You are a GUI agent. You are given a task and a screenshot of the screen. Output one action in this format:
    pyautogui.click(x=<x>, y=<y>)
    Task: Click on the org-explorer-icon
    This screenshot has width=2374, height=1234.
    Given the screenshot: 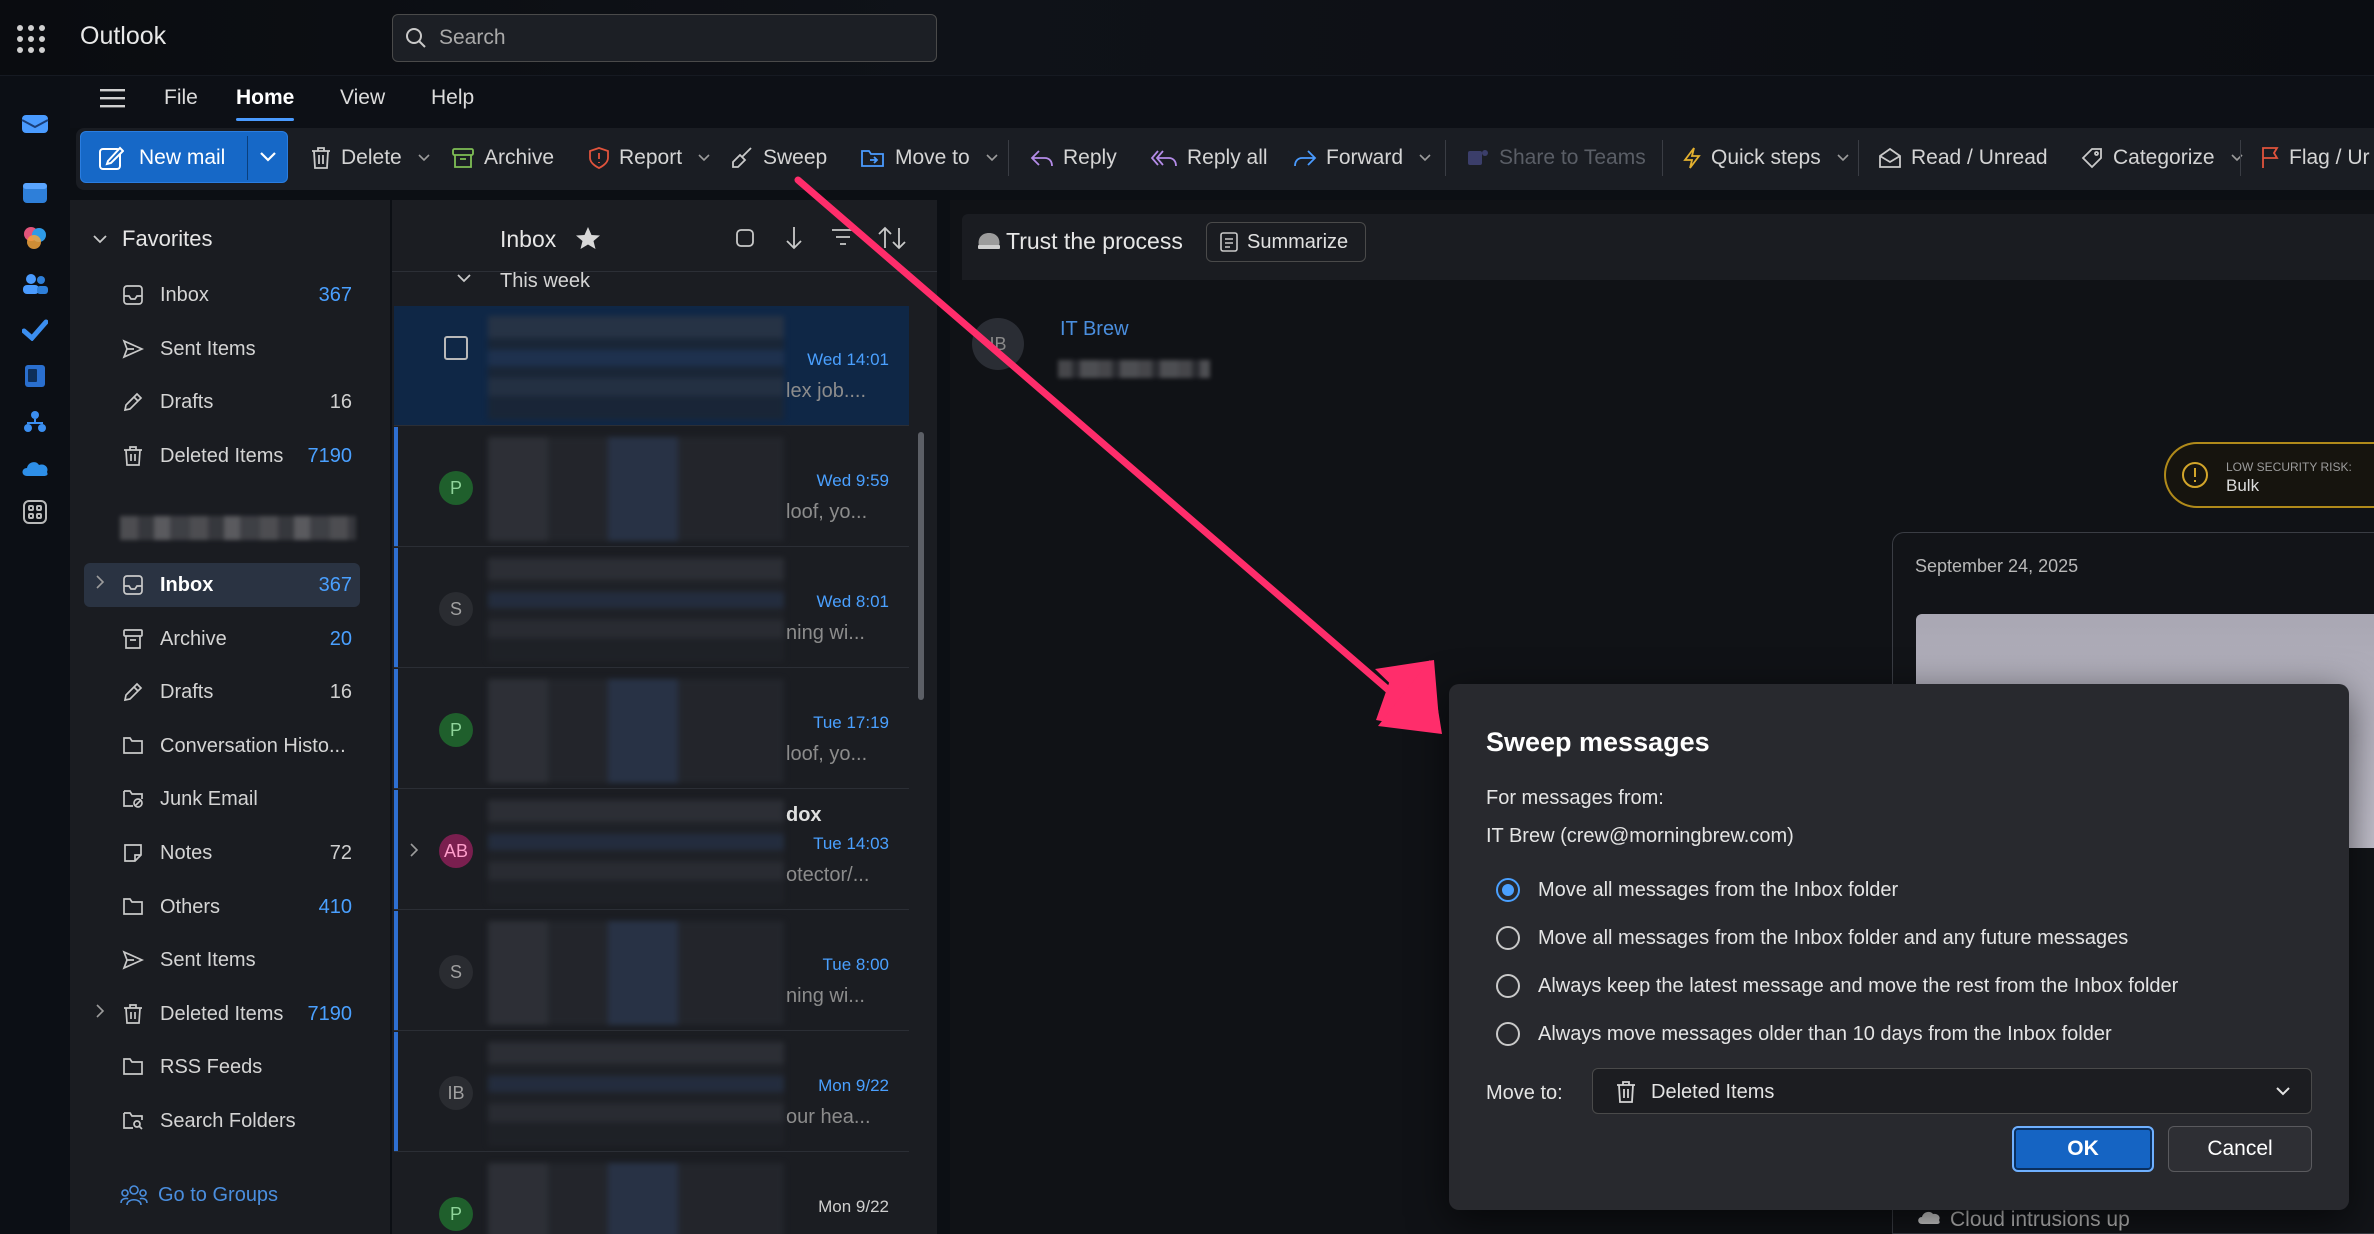 What is the action you would take?
    pyautogui.click(x=35, y=422)
    